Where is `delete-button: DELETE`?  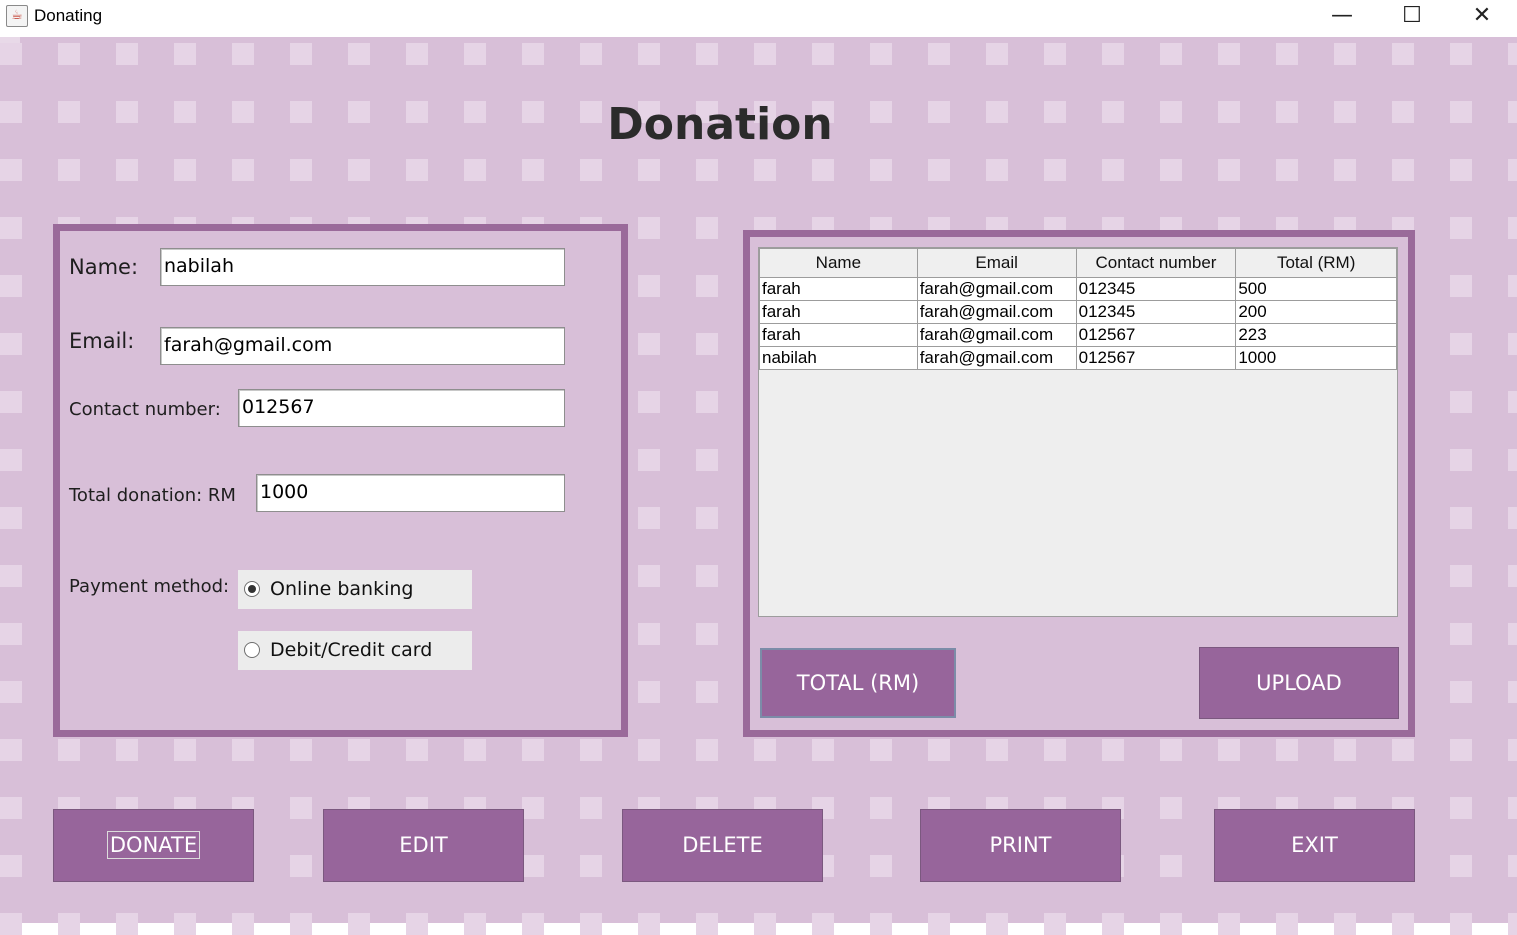
delete-button: DELETE is located at coordinates (722, 845).